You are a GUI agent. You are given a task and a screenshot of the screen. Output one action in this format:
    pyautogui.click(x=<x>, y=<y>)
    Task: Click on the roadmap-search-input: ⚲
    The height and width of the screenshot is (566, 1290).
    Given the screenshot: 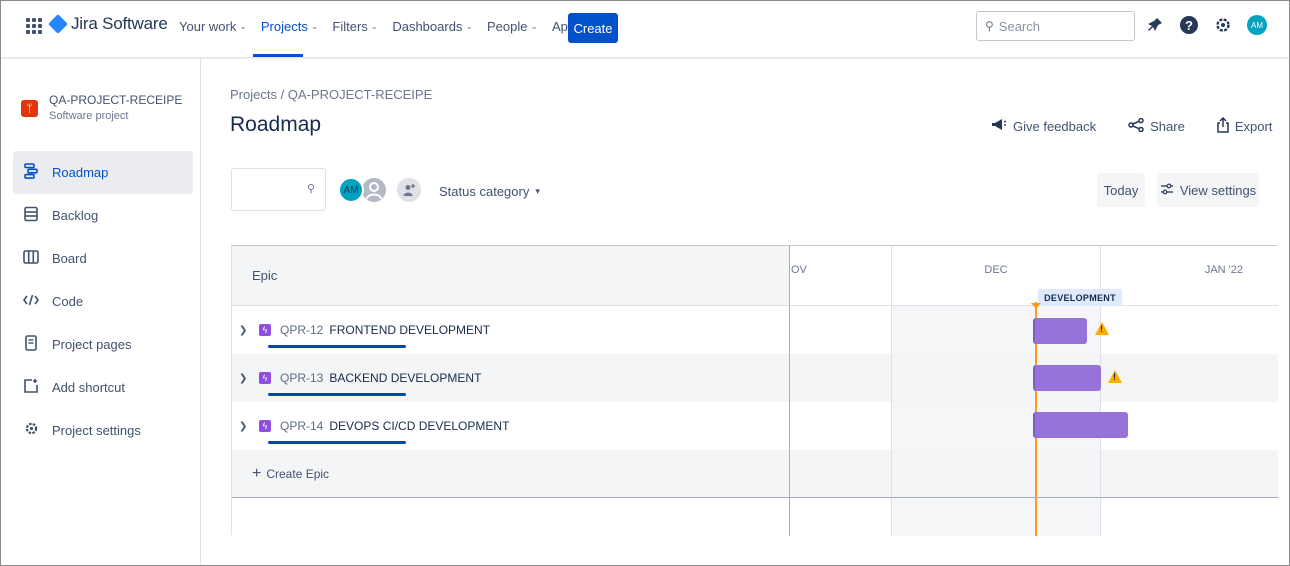 What is the action you would take?
    pyautogui.click(x=278, y=189)
    